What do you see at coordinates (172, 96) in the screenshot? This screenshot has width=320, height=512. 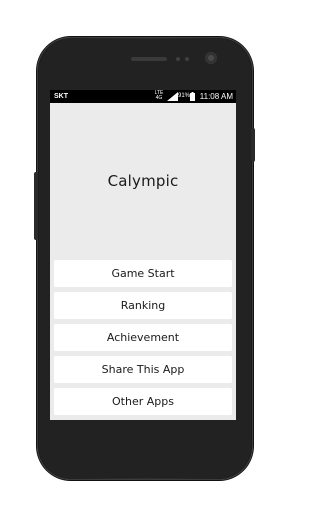 I see `signal-icon` at bounding box center [172, 96].